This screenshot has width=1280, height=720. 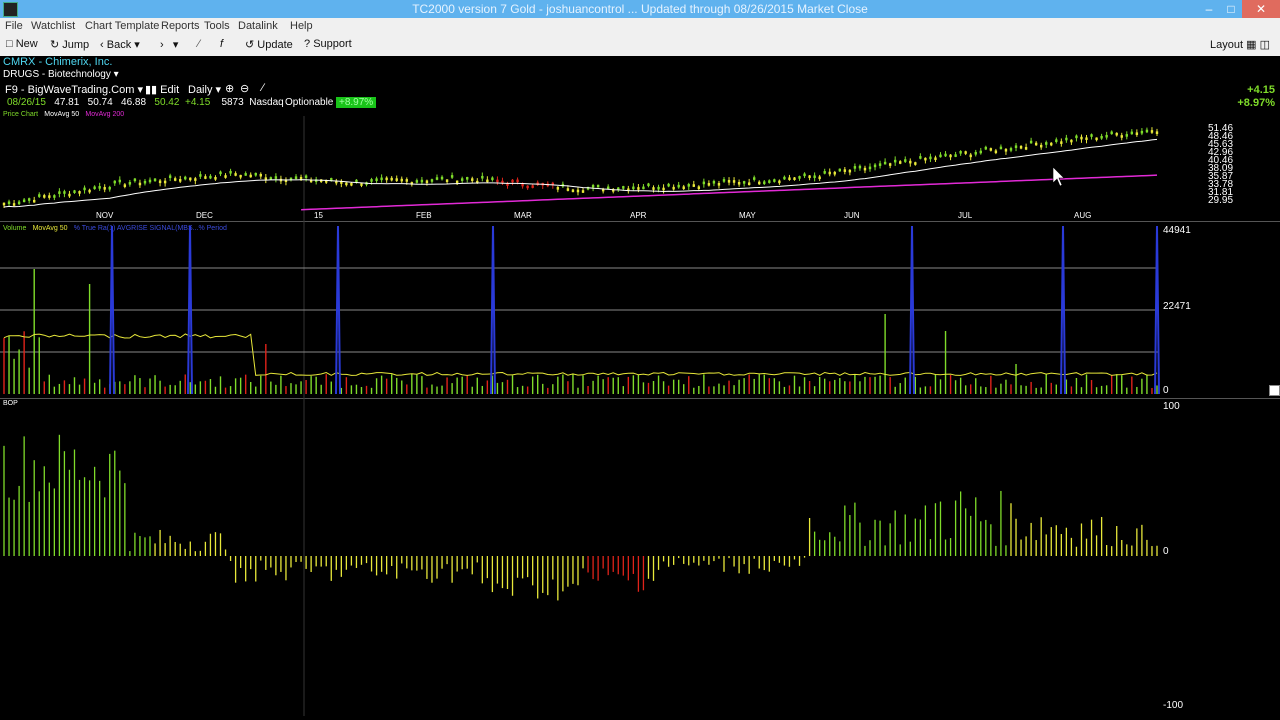 I want to click on back-button: ‹ Back ▾, so click(x=120, y=44).